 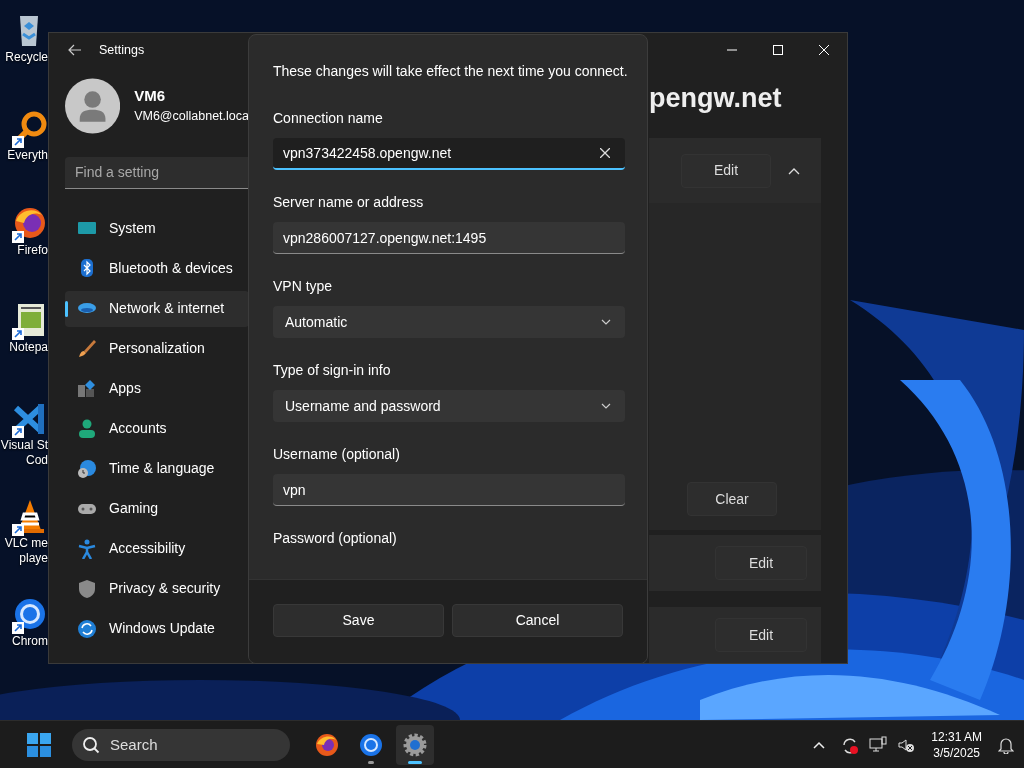 I want to click on page-title: pengw.net, so click(x=716, y=98).